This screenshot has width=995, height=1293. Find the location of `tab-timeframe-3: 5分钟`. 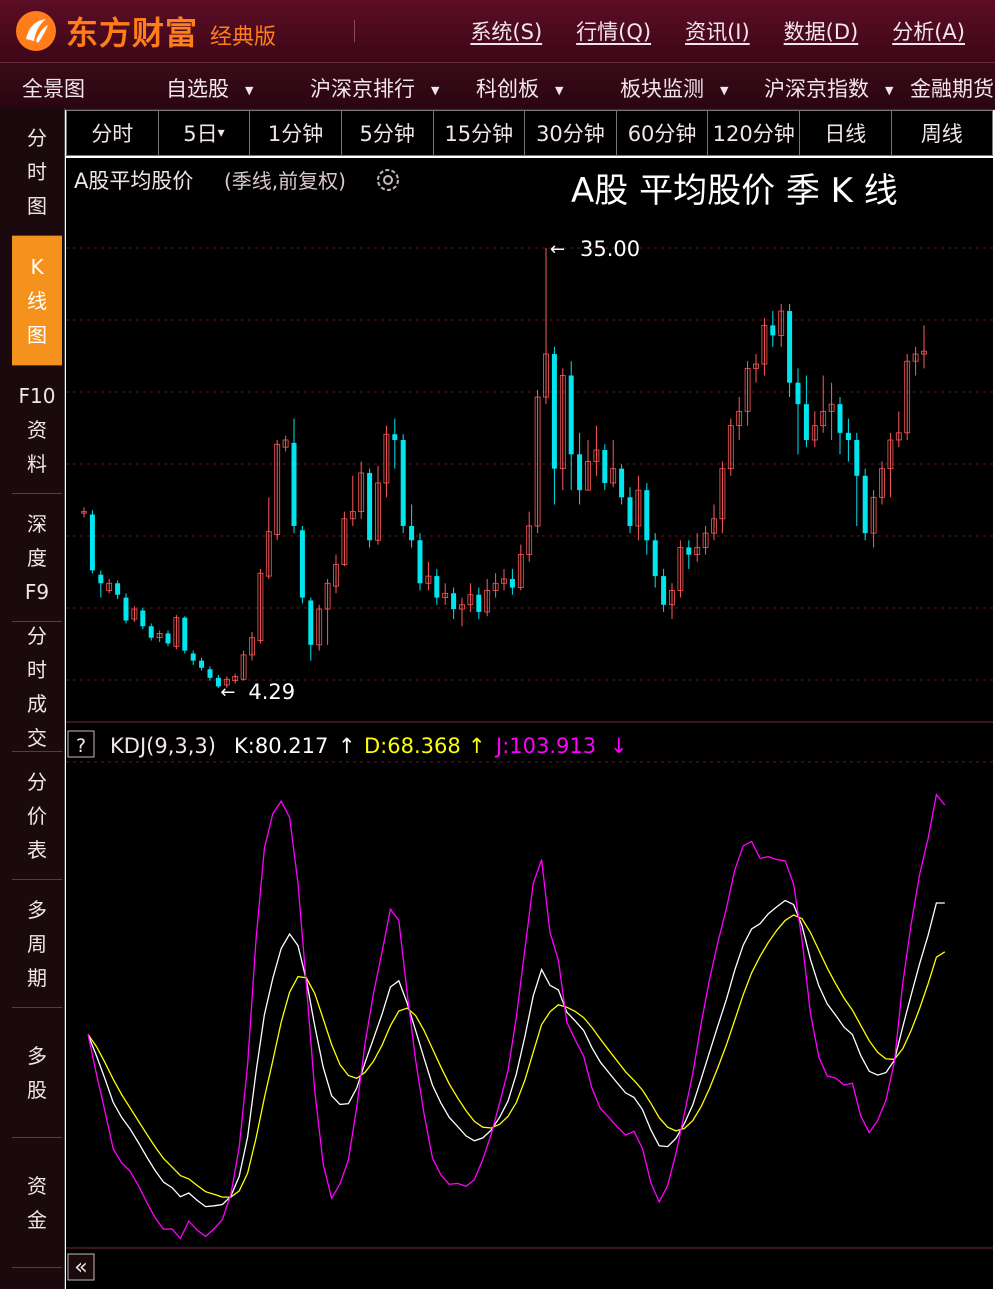

tab-timeframe-3: 5分钟 is located at coordinates (386, 133).